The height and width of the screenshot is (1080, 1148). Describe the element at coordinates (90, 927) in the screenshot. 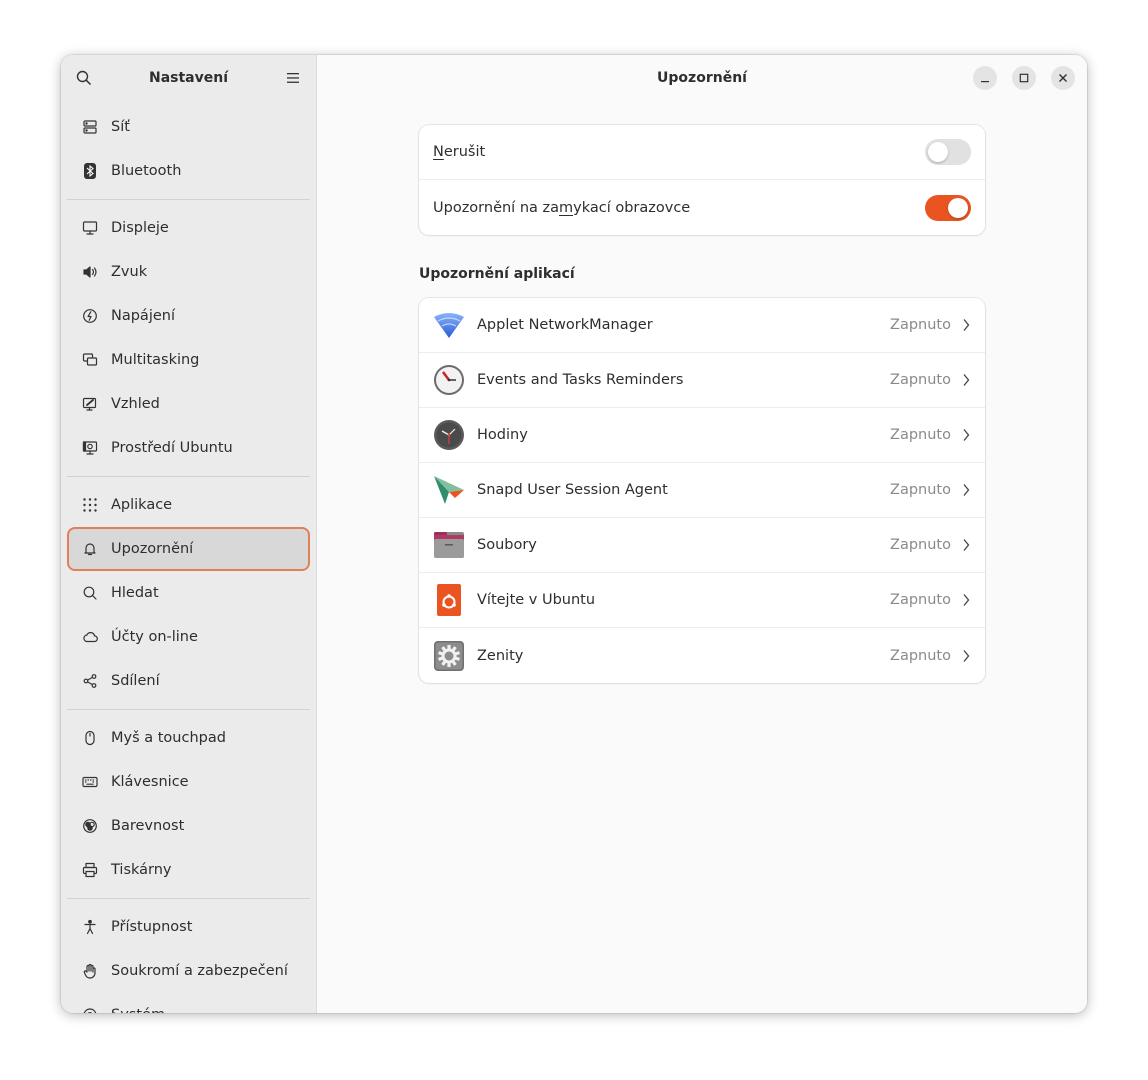

I see `accessibility-icon` at that location.